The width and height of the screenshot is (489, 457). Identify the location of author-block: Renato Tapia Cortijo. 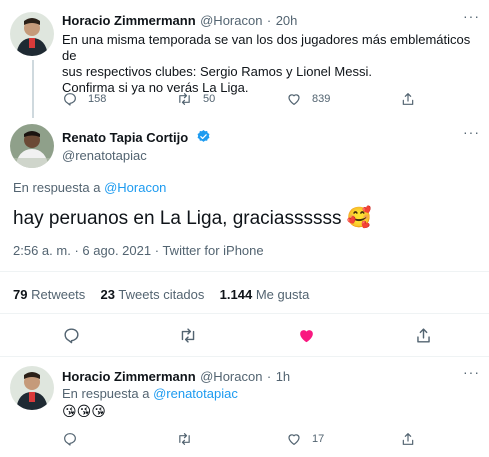
(136, 138).